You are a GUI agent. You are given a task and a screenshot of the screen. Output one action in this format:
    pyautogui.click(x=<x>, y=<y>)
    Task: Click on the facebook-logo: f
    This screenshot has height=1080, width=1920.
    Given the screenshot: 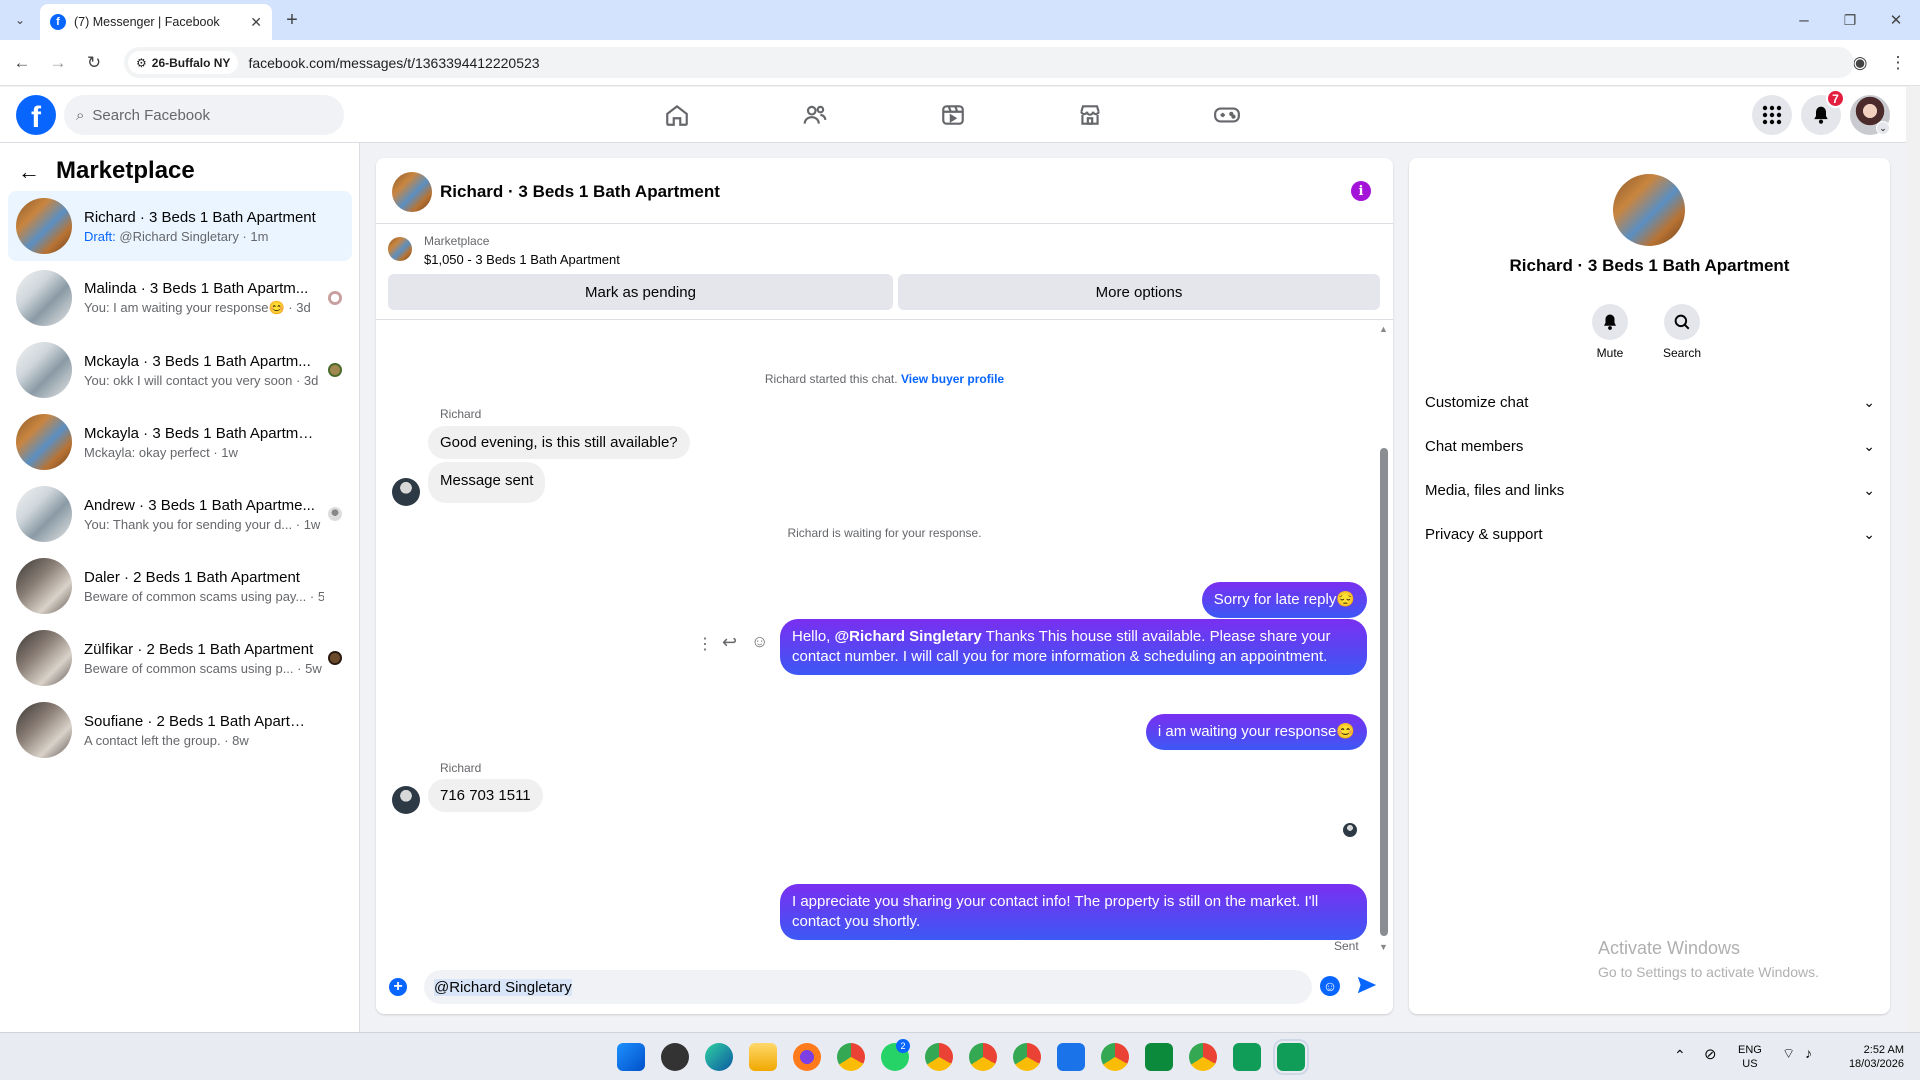 What is the action you would take?
    pyautogui.click(x=36, y=115)
    